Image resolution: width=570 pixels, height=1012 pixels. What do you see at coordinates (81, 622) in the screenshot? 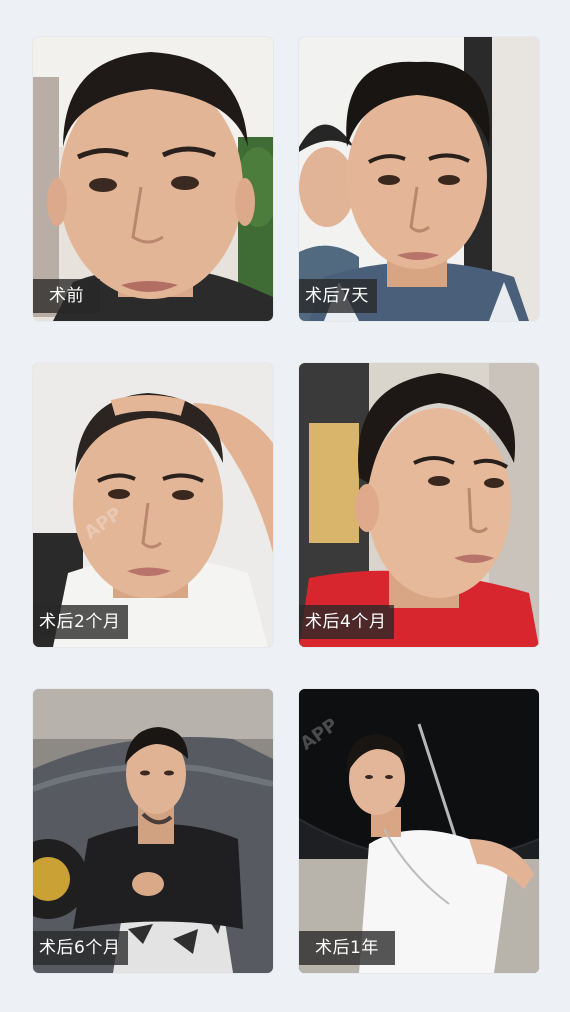
I see `photo-label: 术后2个月` at bounding box center [81, 622].